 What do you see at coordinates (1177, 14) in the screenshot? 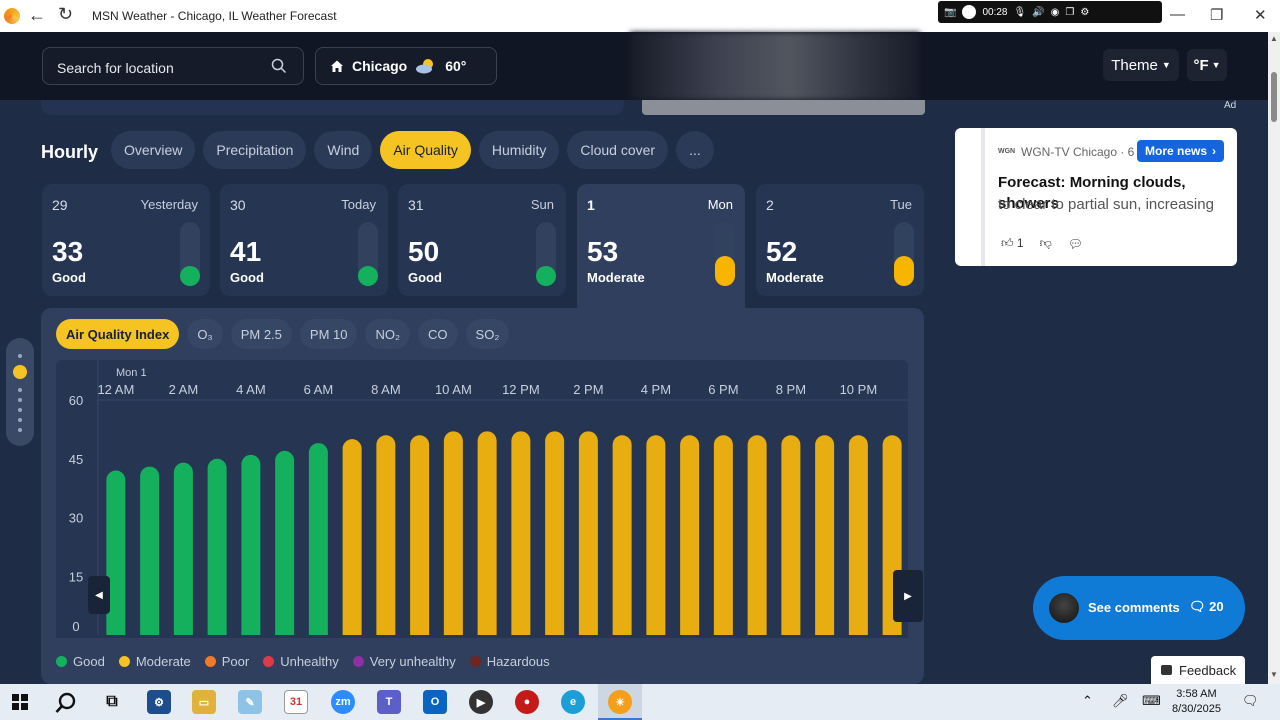
I see `minimize-icon: —` at bounding box center [1177, 14].